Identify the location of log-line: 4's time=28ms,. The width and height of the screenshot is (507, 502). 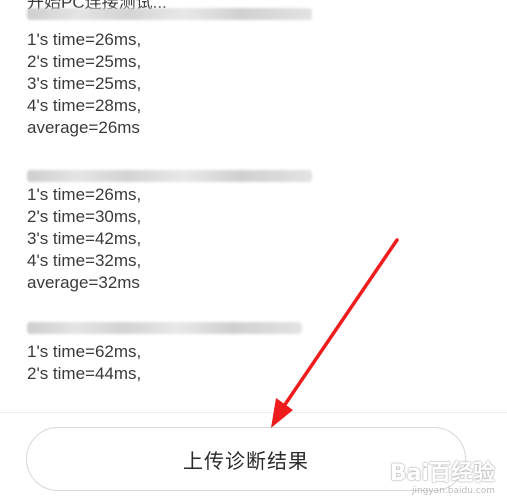
(84, 105).